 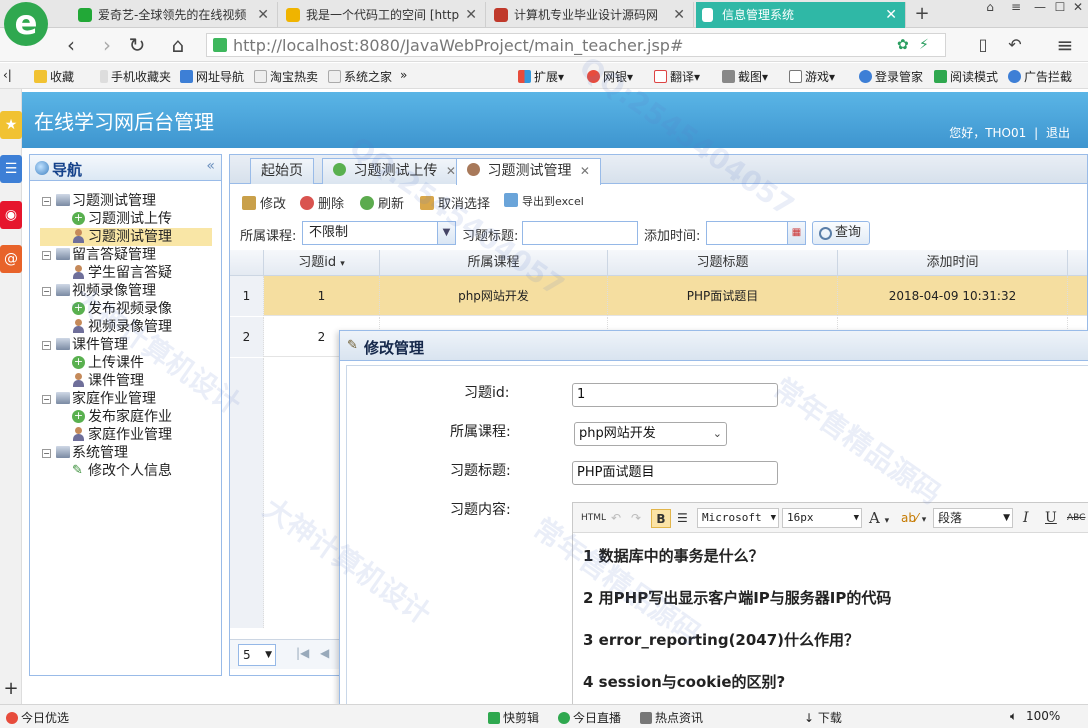 I want to click on prev-page-icon: ◀, so click(x=324, y=653).